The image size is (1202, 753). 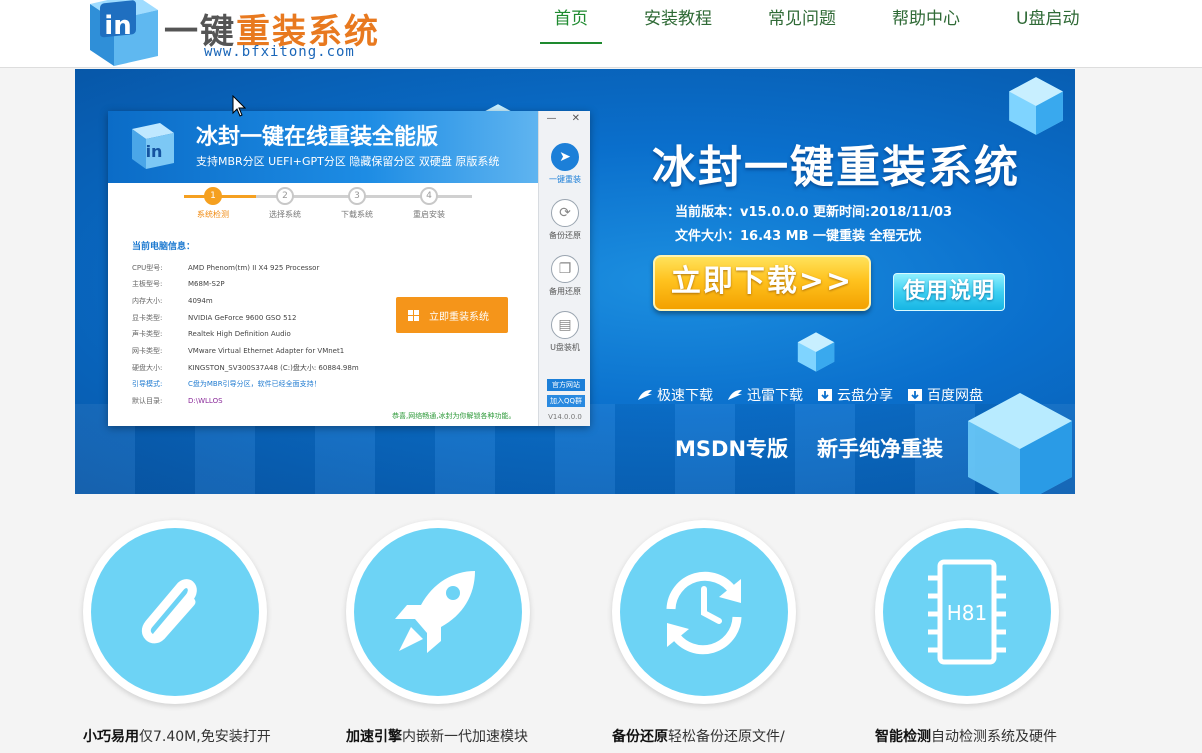 I want to click on network-status-text: 恭喜,网络畅通,冰封为你解锁各种功能。, so click(x=454, y=416).